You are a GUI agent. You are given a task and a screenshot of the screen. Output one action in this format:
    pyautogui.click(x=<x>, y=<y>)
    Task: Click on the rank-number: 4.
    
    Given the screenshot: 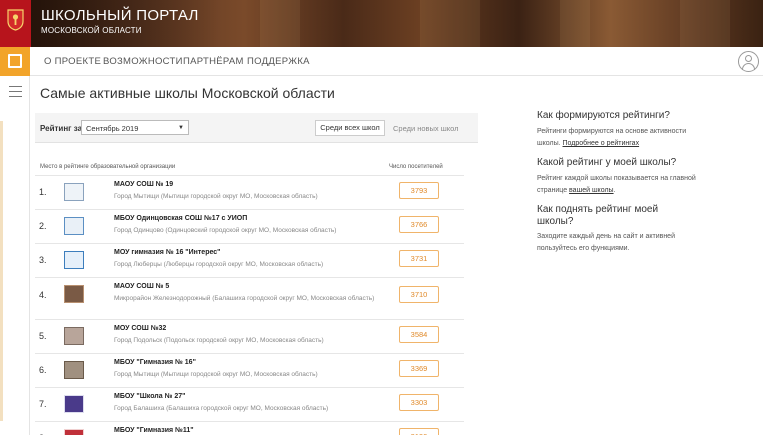 What is the action you would take?
    pyautogui.click(x=43, y=295)
    